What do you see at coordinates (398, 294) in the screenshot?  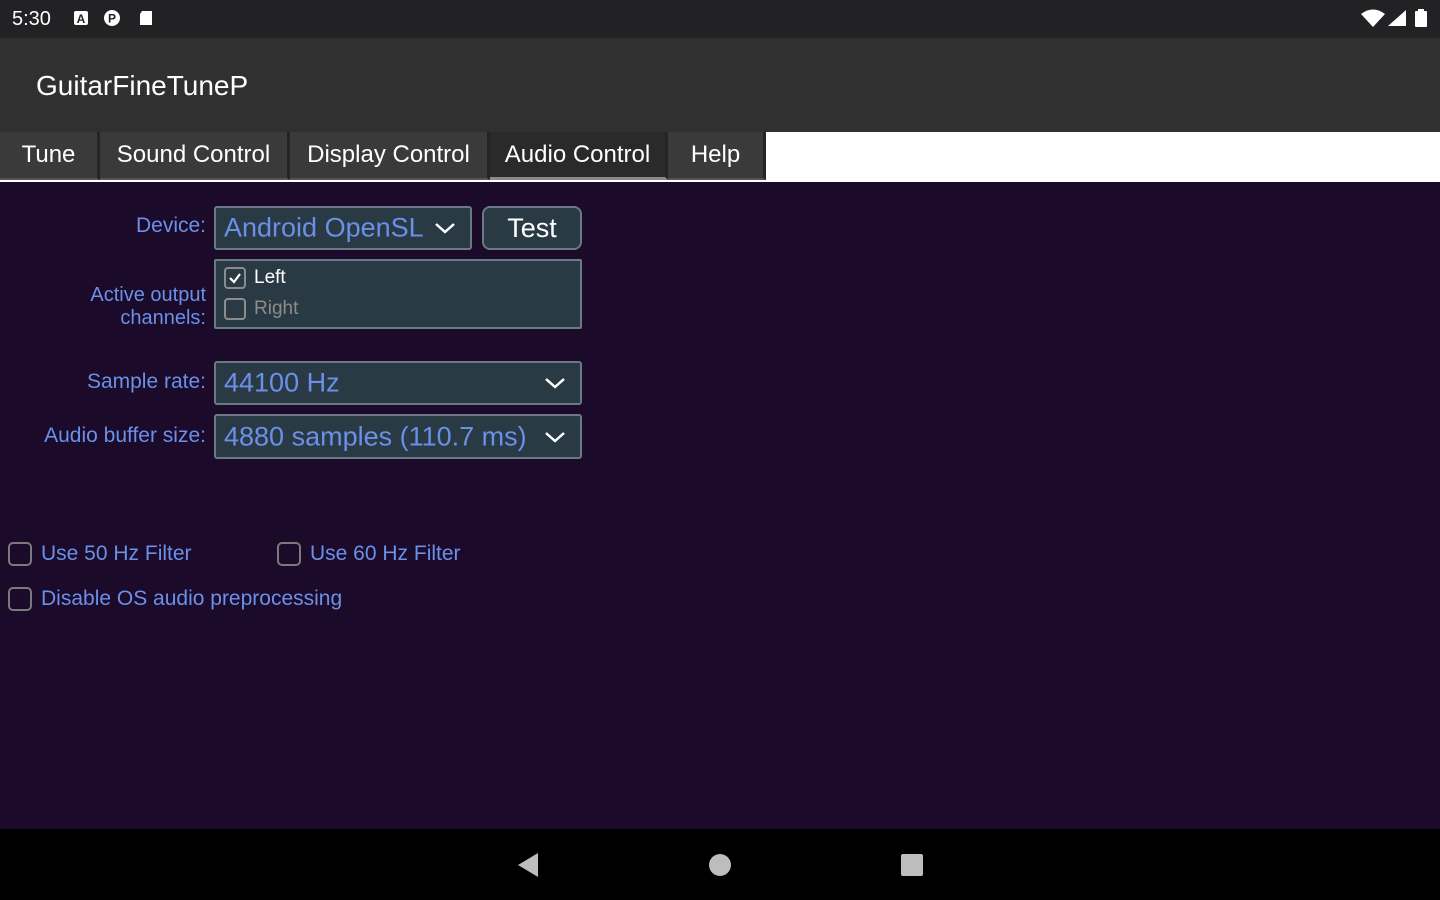 I see `channels-list: Left Right` at bounding box center [398, 294].